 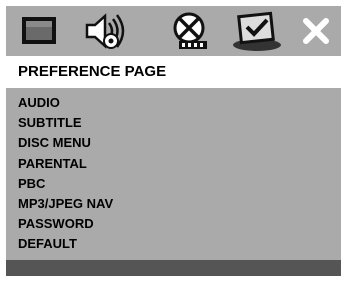 I want to click on preference-page-icon, so click(x=257, y=31).